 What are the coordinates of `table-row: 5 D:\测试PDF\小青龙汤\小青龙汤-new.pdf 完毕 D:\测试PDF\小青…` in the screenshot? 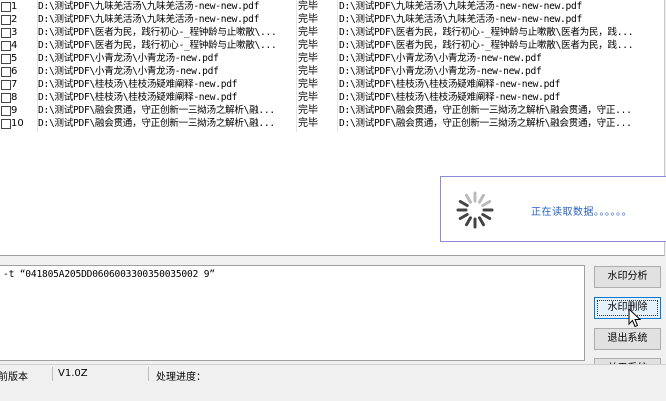 It's located at (332, 58).